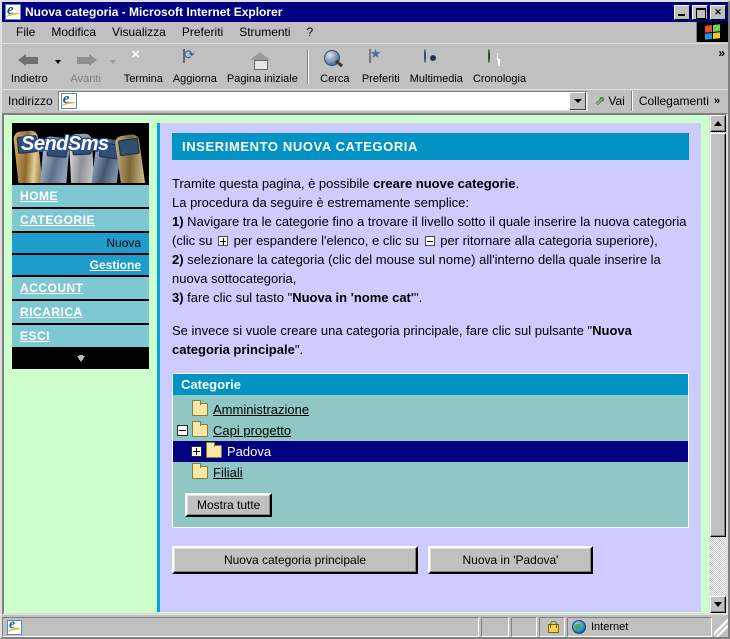 The height and width of the screenshot is (639, 730). What do you see at coordinates (80, 266) in the screenshot?
I see `sidebar-subitem-gestione: Gestione` at bounding box center [80, 266].